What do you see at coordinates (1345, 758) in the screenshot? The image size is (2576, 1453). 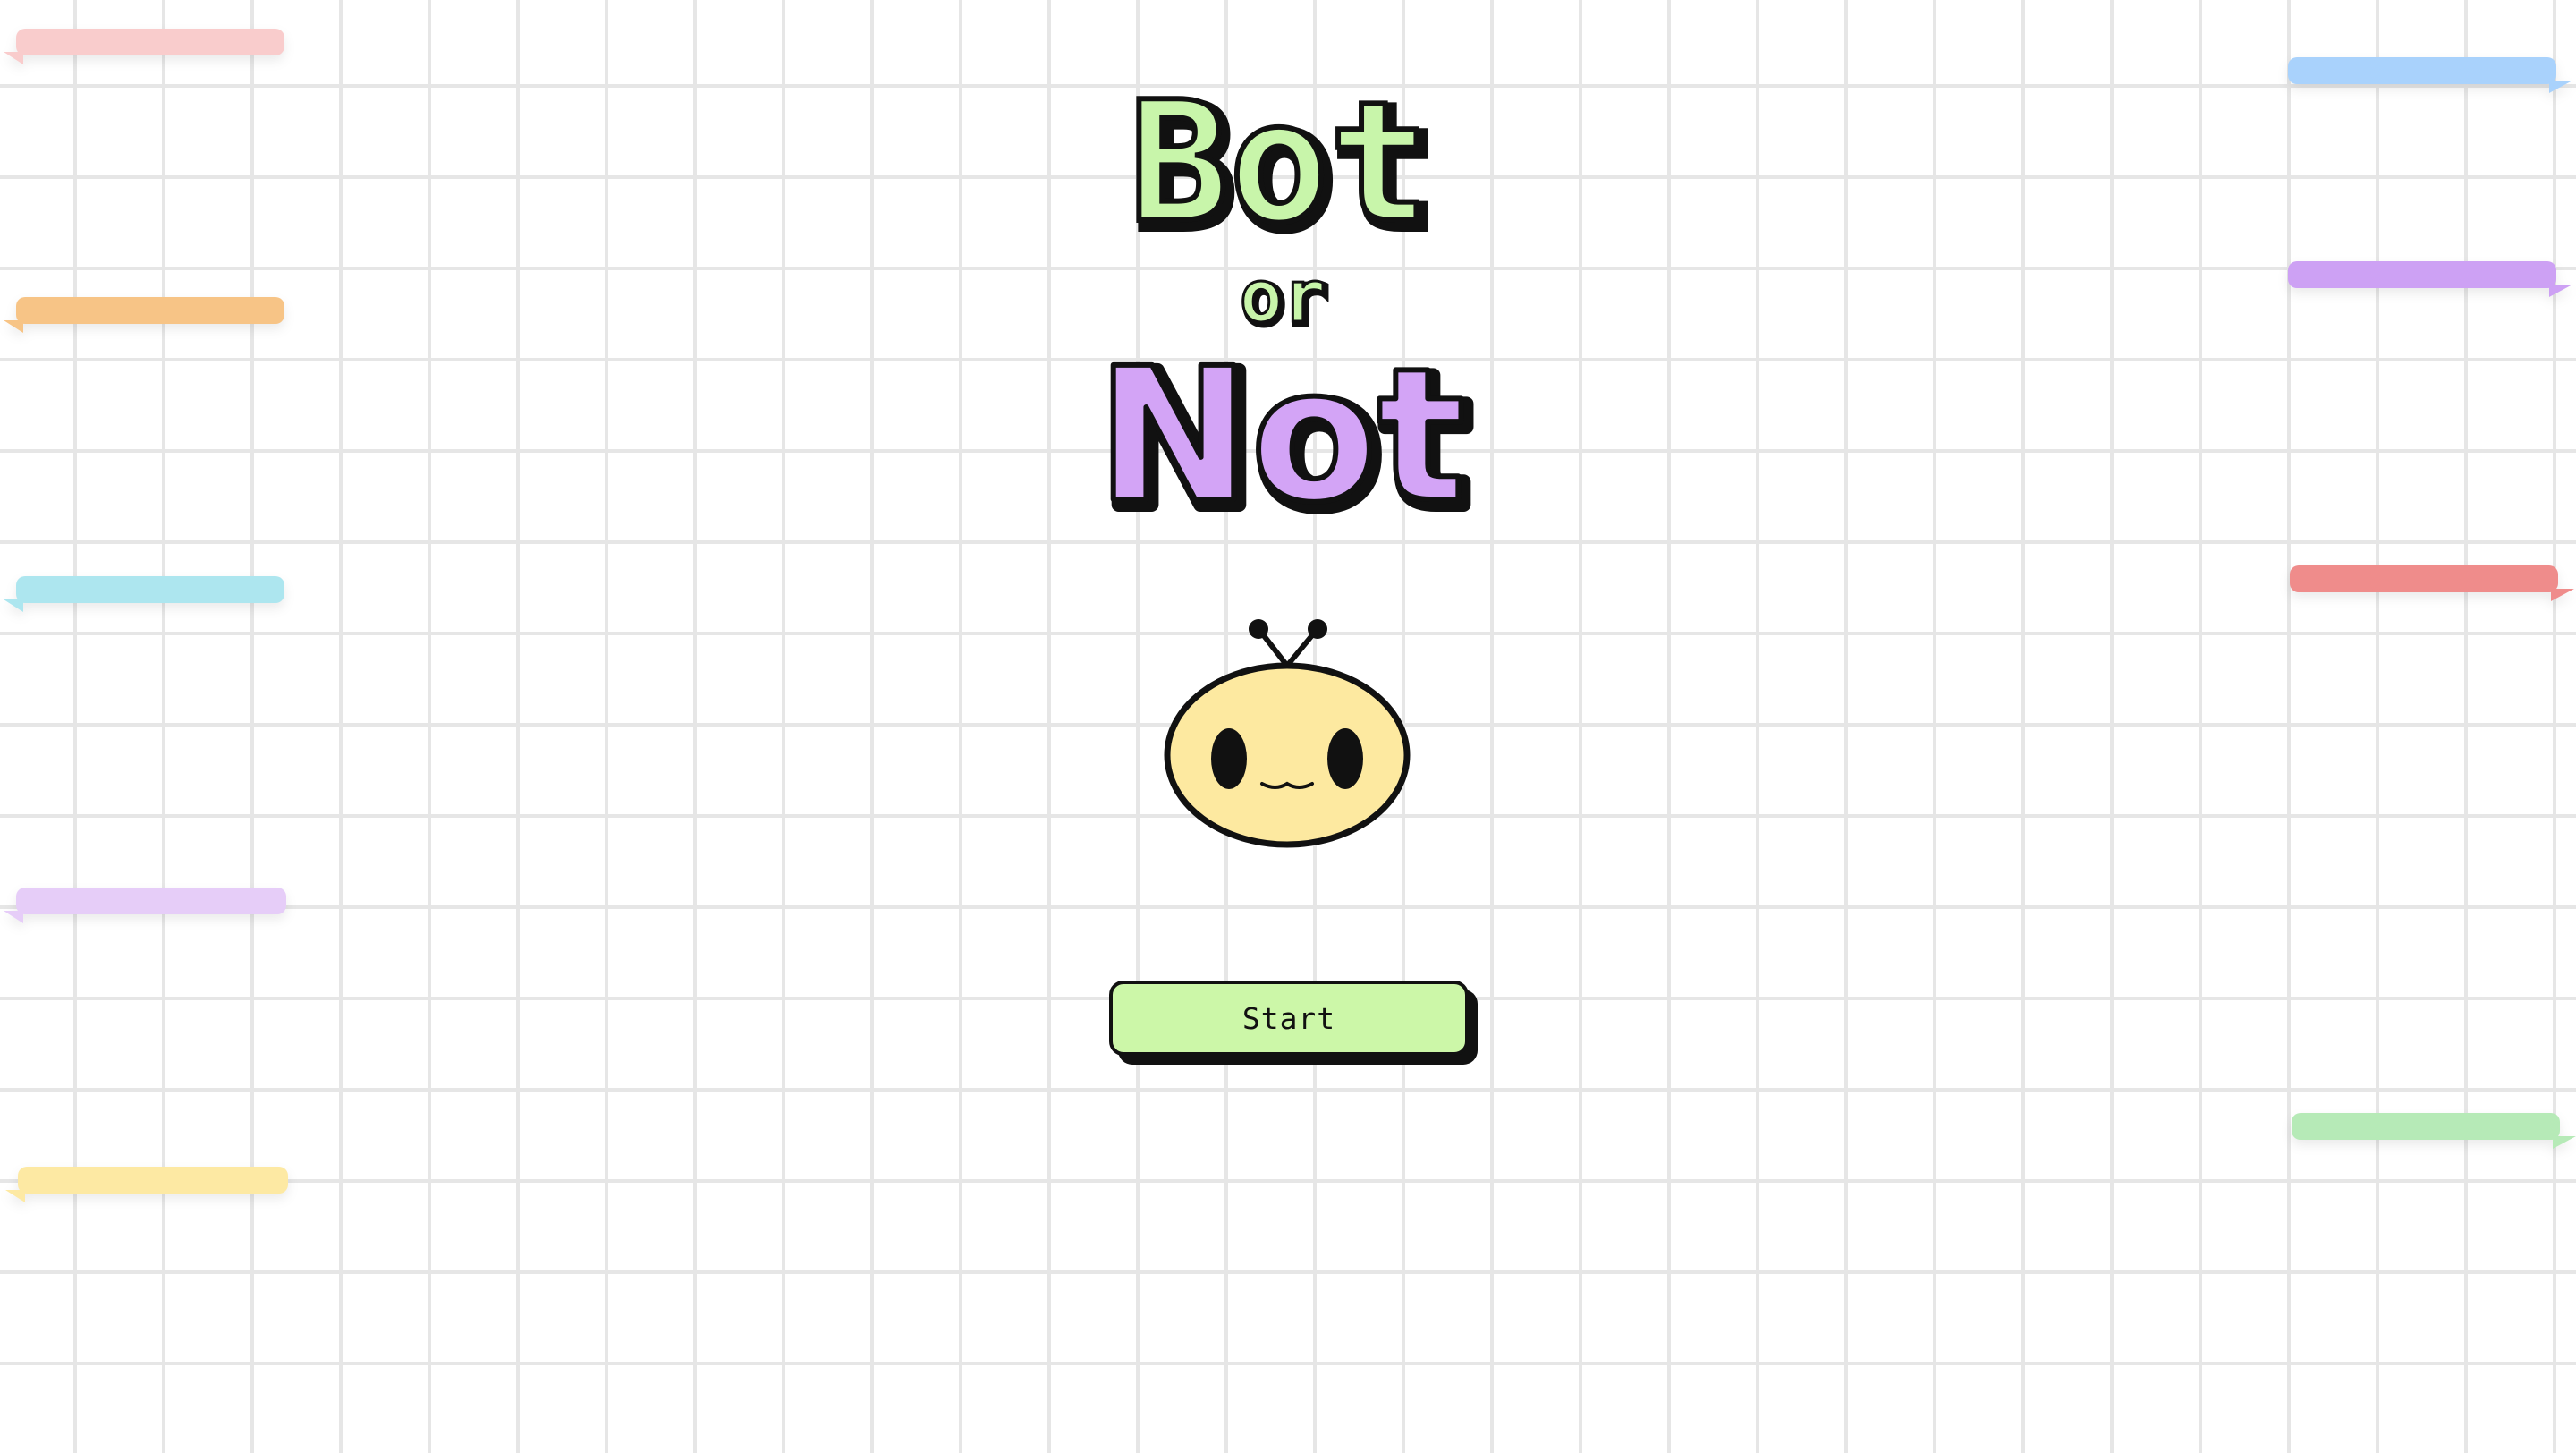 I see `mascot-eye-right` at bounding box center [1345, 758].